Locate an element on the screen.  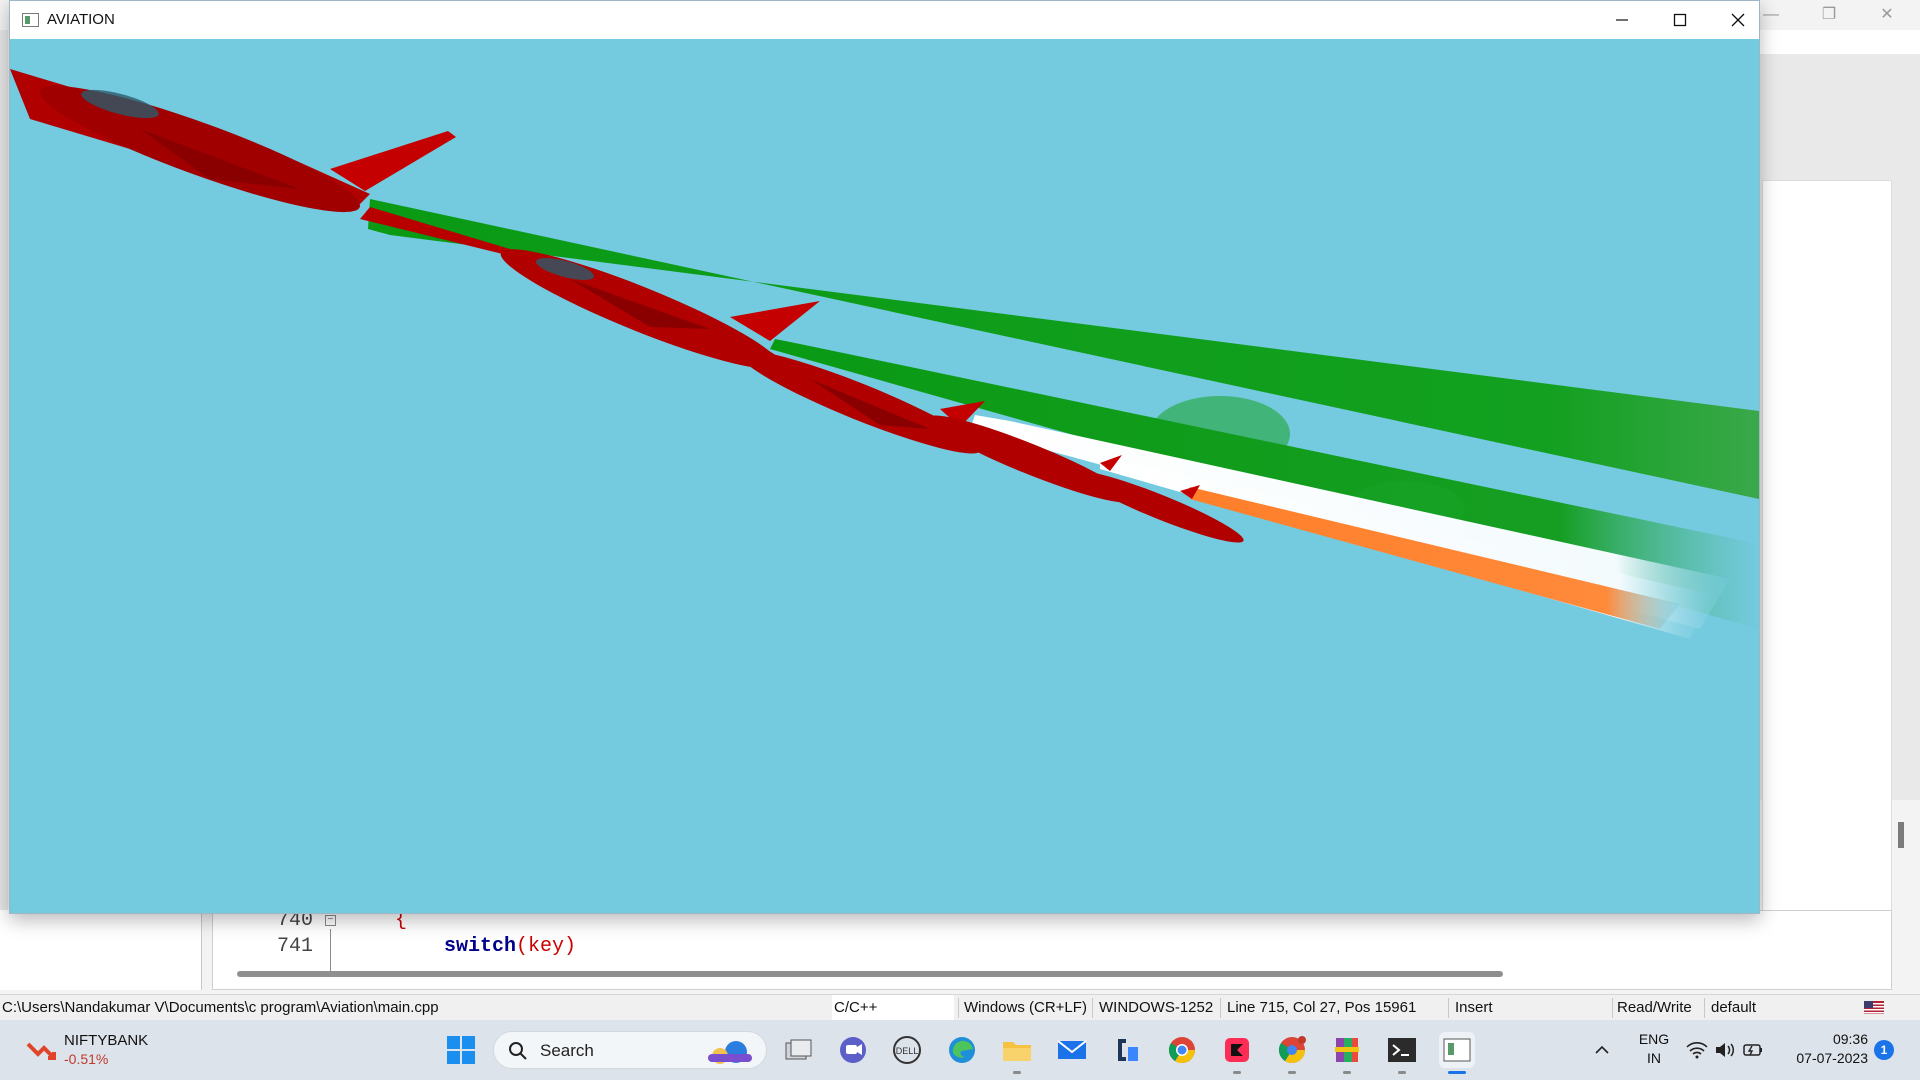
minimize-button is located at coordinates (1622, 20).